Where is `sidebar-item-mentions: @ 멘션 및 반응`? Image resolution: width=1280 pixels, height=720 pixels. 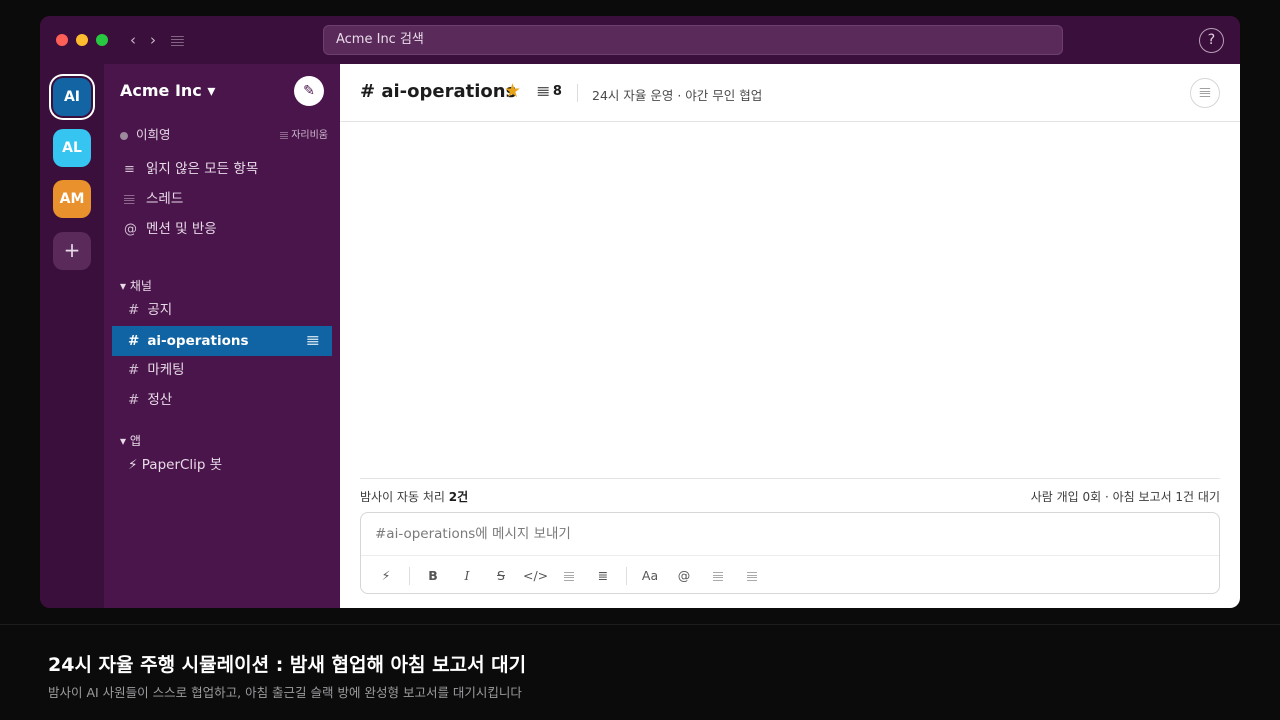 sidebar-item-mentions: @ 멘션 및 반응 is located at coordinates (222, 229).